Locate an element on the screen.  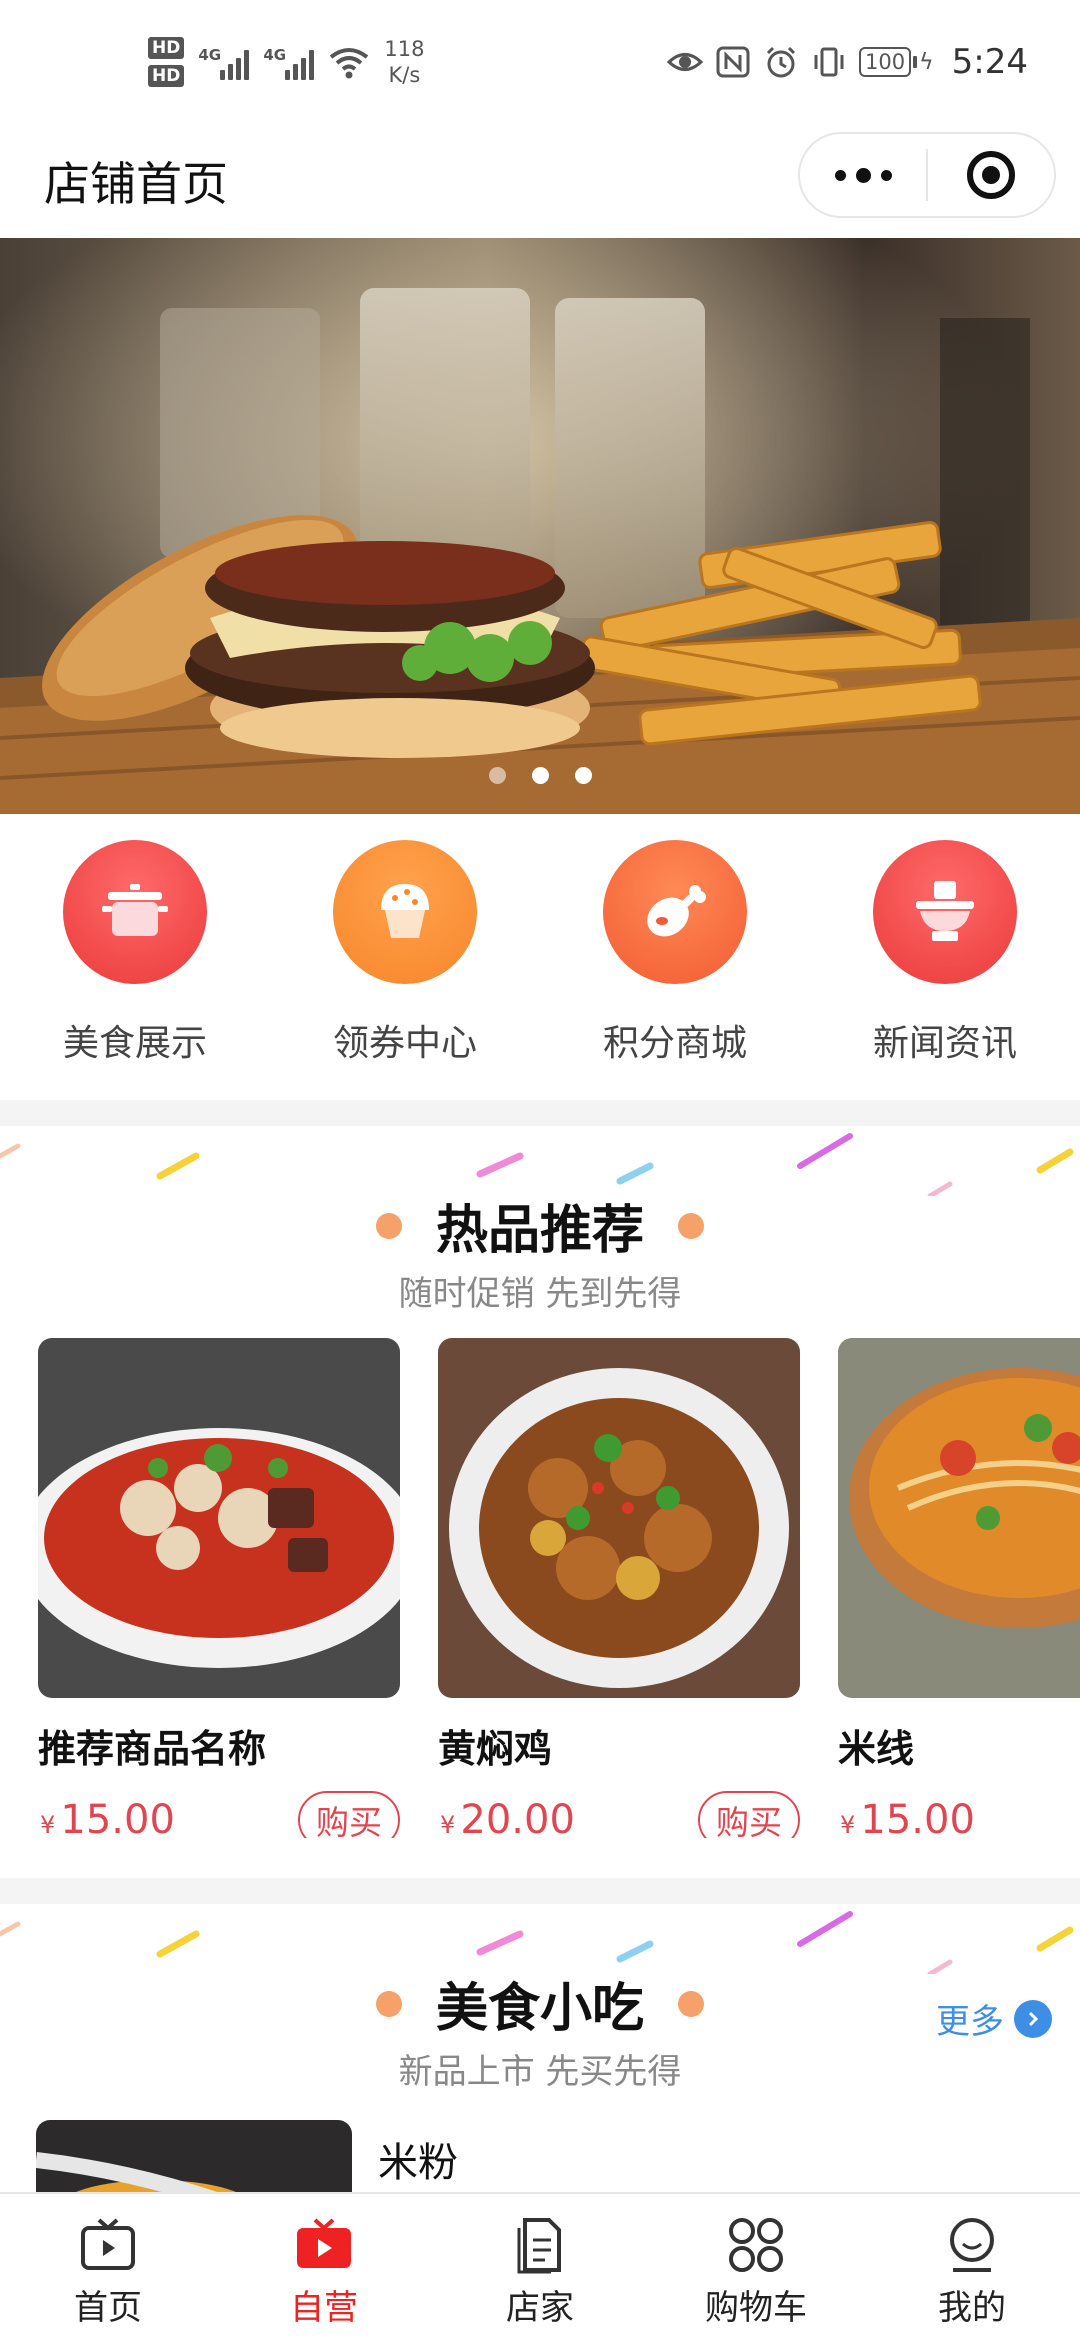
product-card: 黄焖鸡 ¥ 20.00 购买 is located at coordinates (619, 1588).